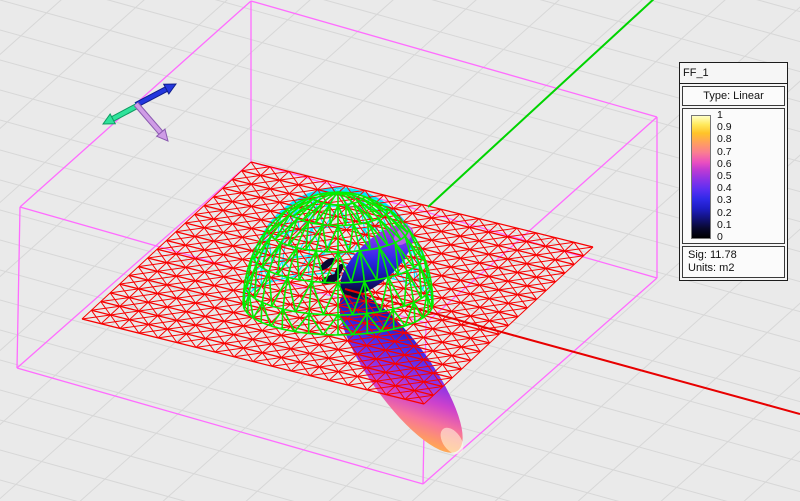  I want to click on colorbar-tick: 0.6, so click(724, 163).